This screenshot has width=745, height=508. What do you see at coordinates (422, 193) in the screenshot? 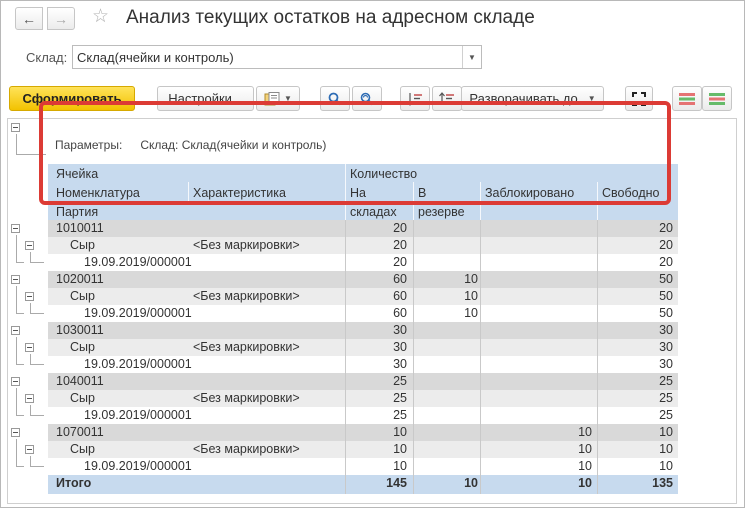
I see `header-reserve-1: В` at bounding box center [422, 193].